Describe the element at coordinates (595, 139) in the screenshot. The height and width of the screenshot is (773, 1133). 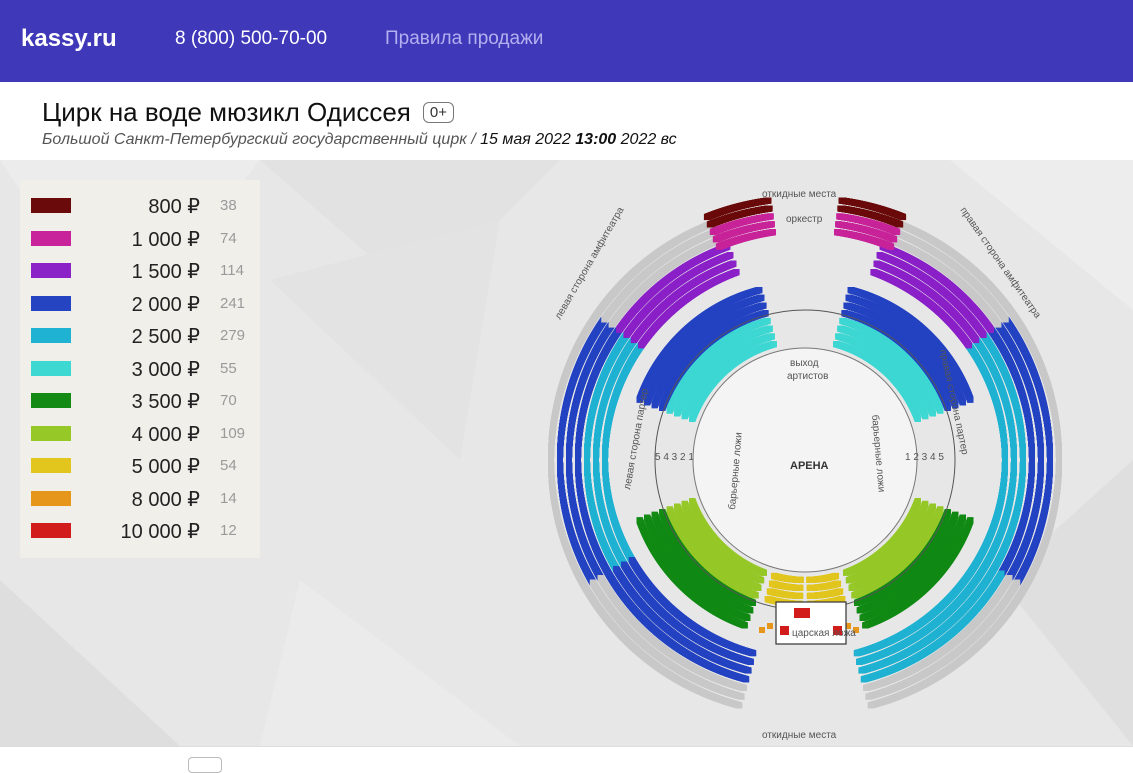
I see `event-time: 13:00` at that location.